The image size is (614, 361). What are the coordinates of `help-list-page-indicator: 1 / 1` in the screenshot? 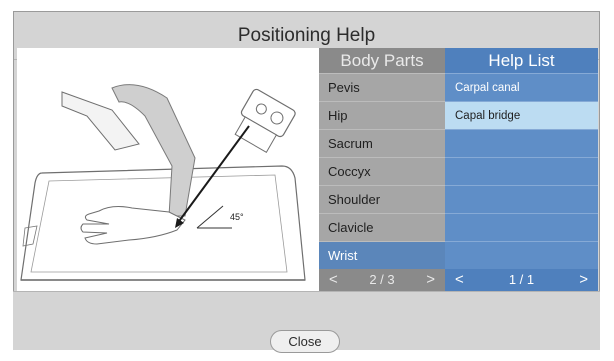 It's located at (521, 279).